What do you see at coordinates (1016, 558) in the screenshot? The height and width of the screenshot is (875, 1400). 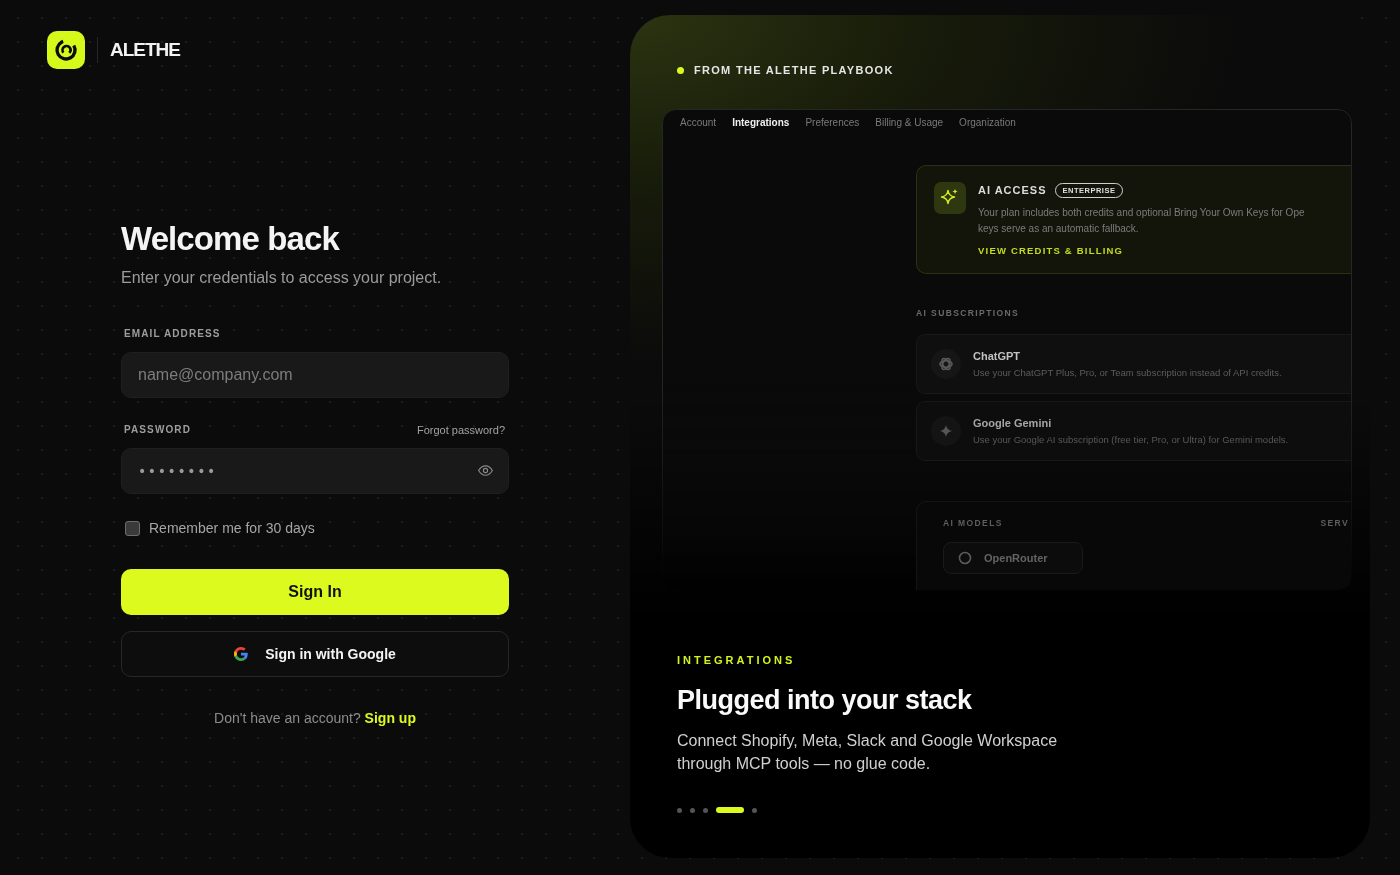 I see `model-name: OpenRouter` at bounding box center [1016, 558].